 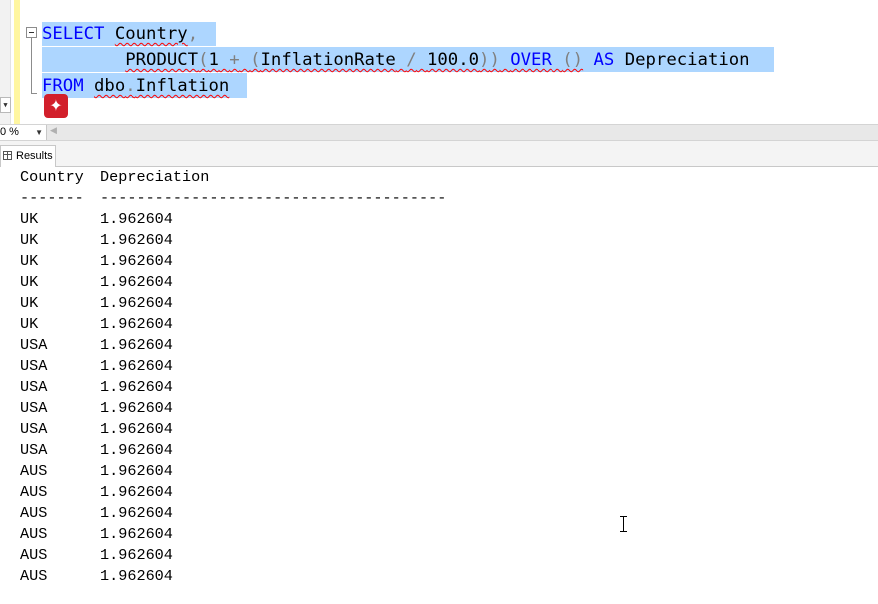 What do you see at coordinates (411, 60) in the screenshot?
I see `divide-operator: /` at bounding box center [411, 60].